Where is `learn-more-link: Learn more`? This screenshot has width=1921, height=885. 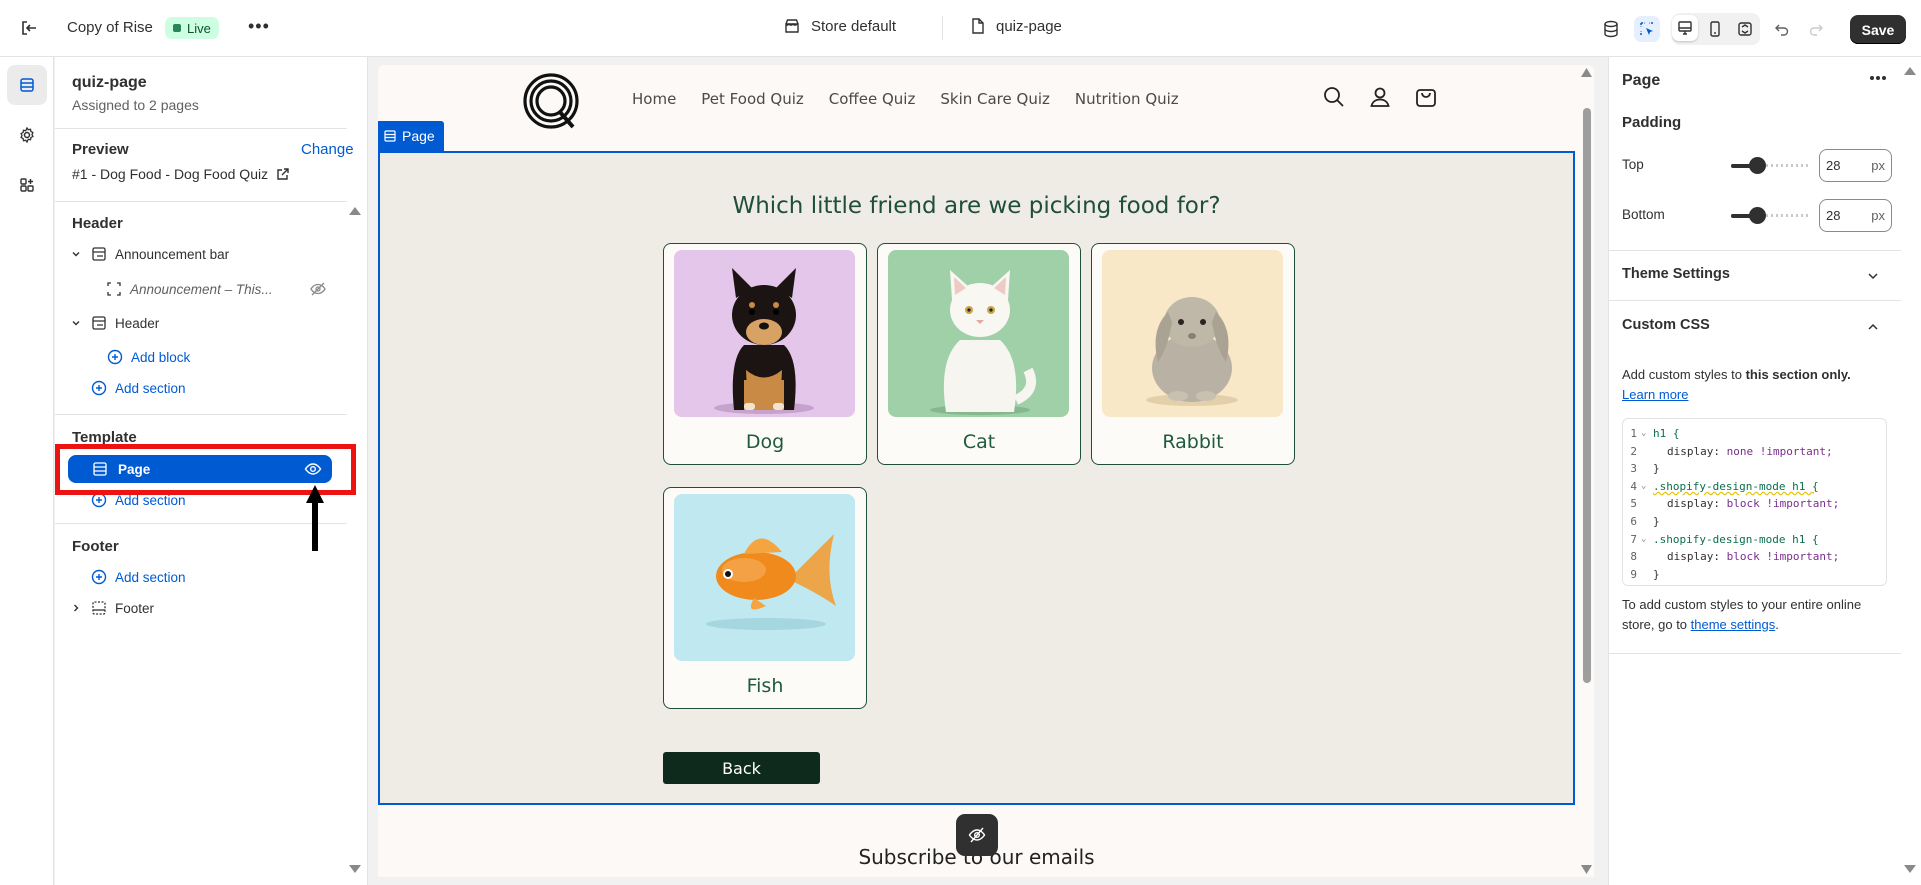 learn-more-link: Learn more is located at coordinates (1655, 394).